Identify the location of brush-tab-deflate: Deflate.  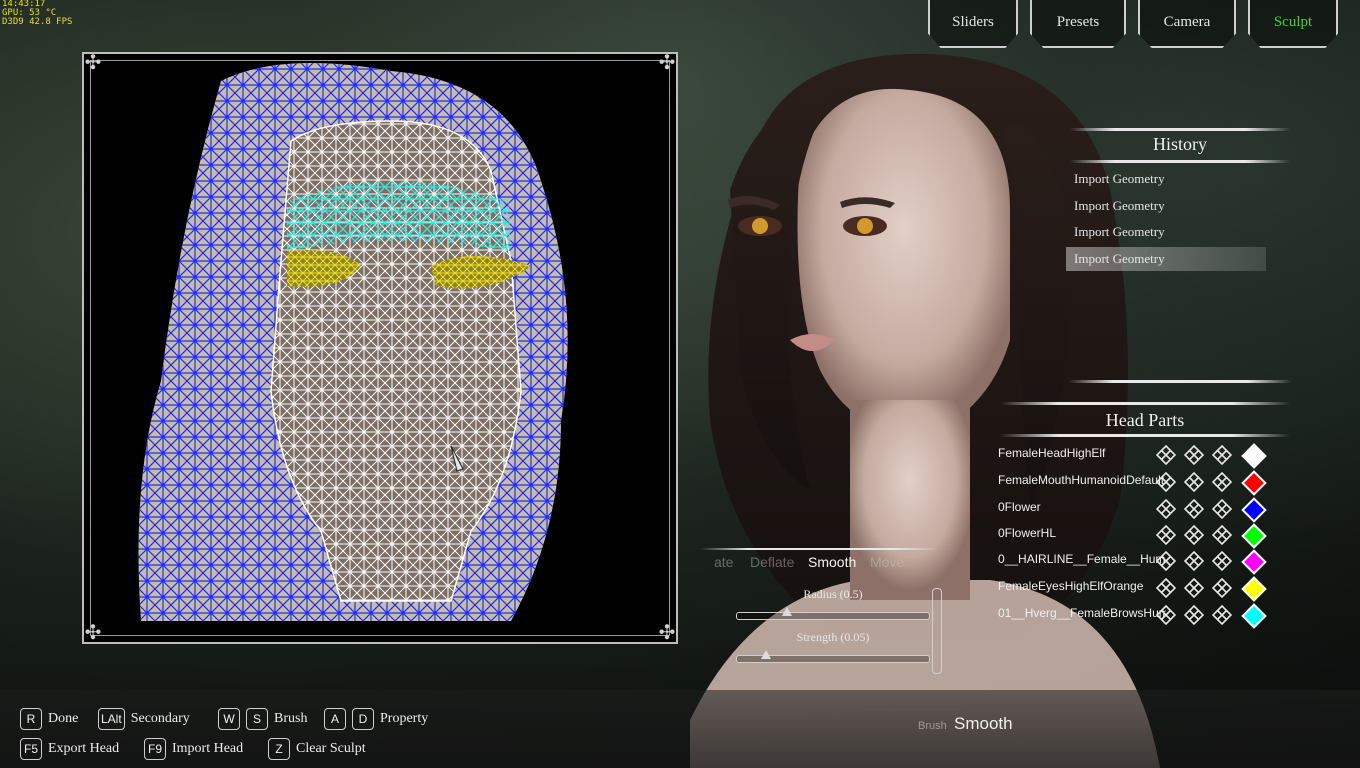
(772, 562).